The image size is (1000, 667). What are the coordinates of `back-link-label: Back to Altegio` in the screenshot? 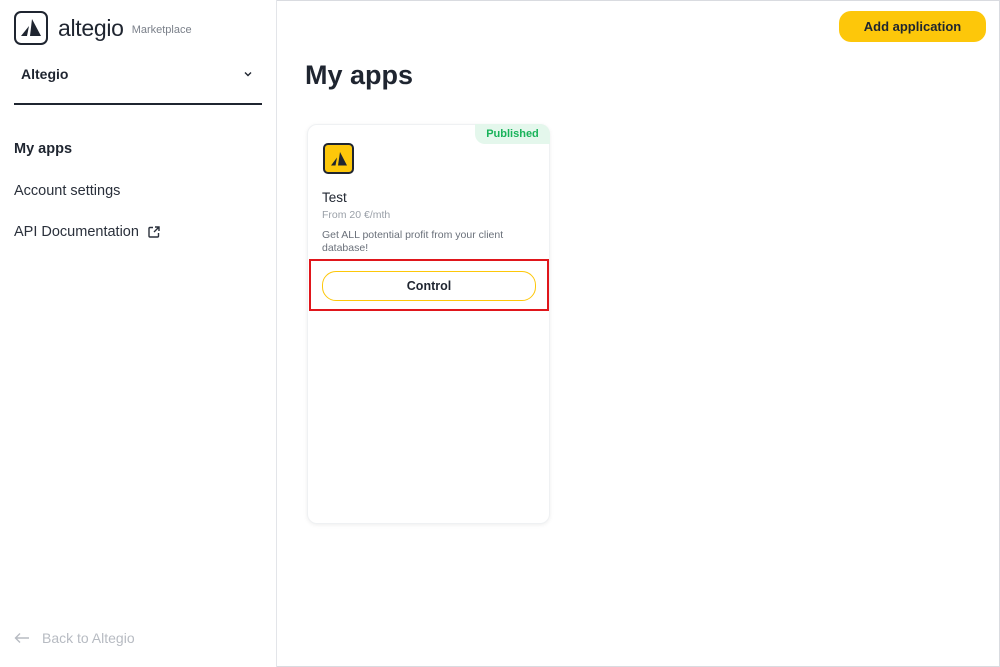 It's located at (88, 638).